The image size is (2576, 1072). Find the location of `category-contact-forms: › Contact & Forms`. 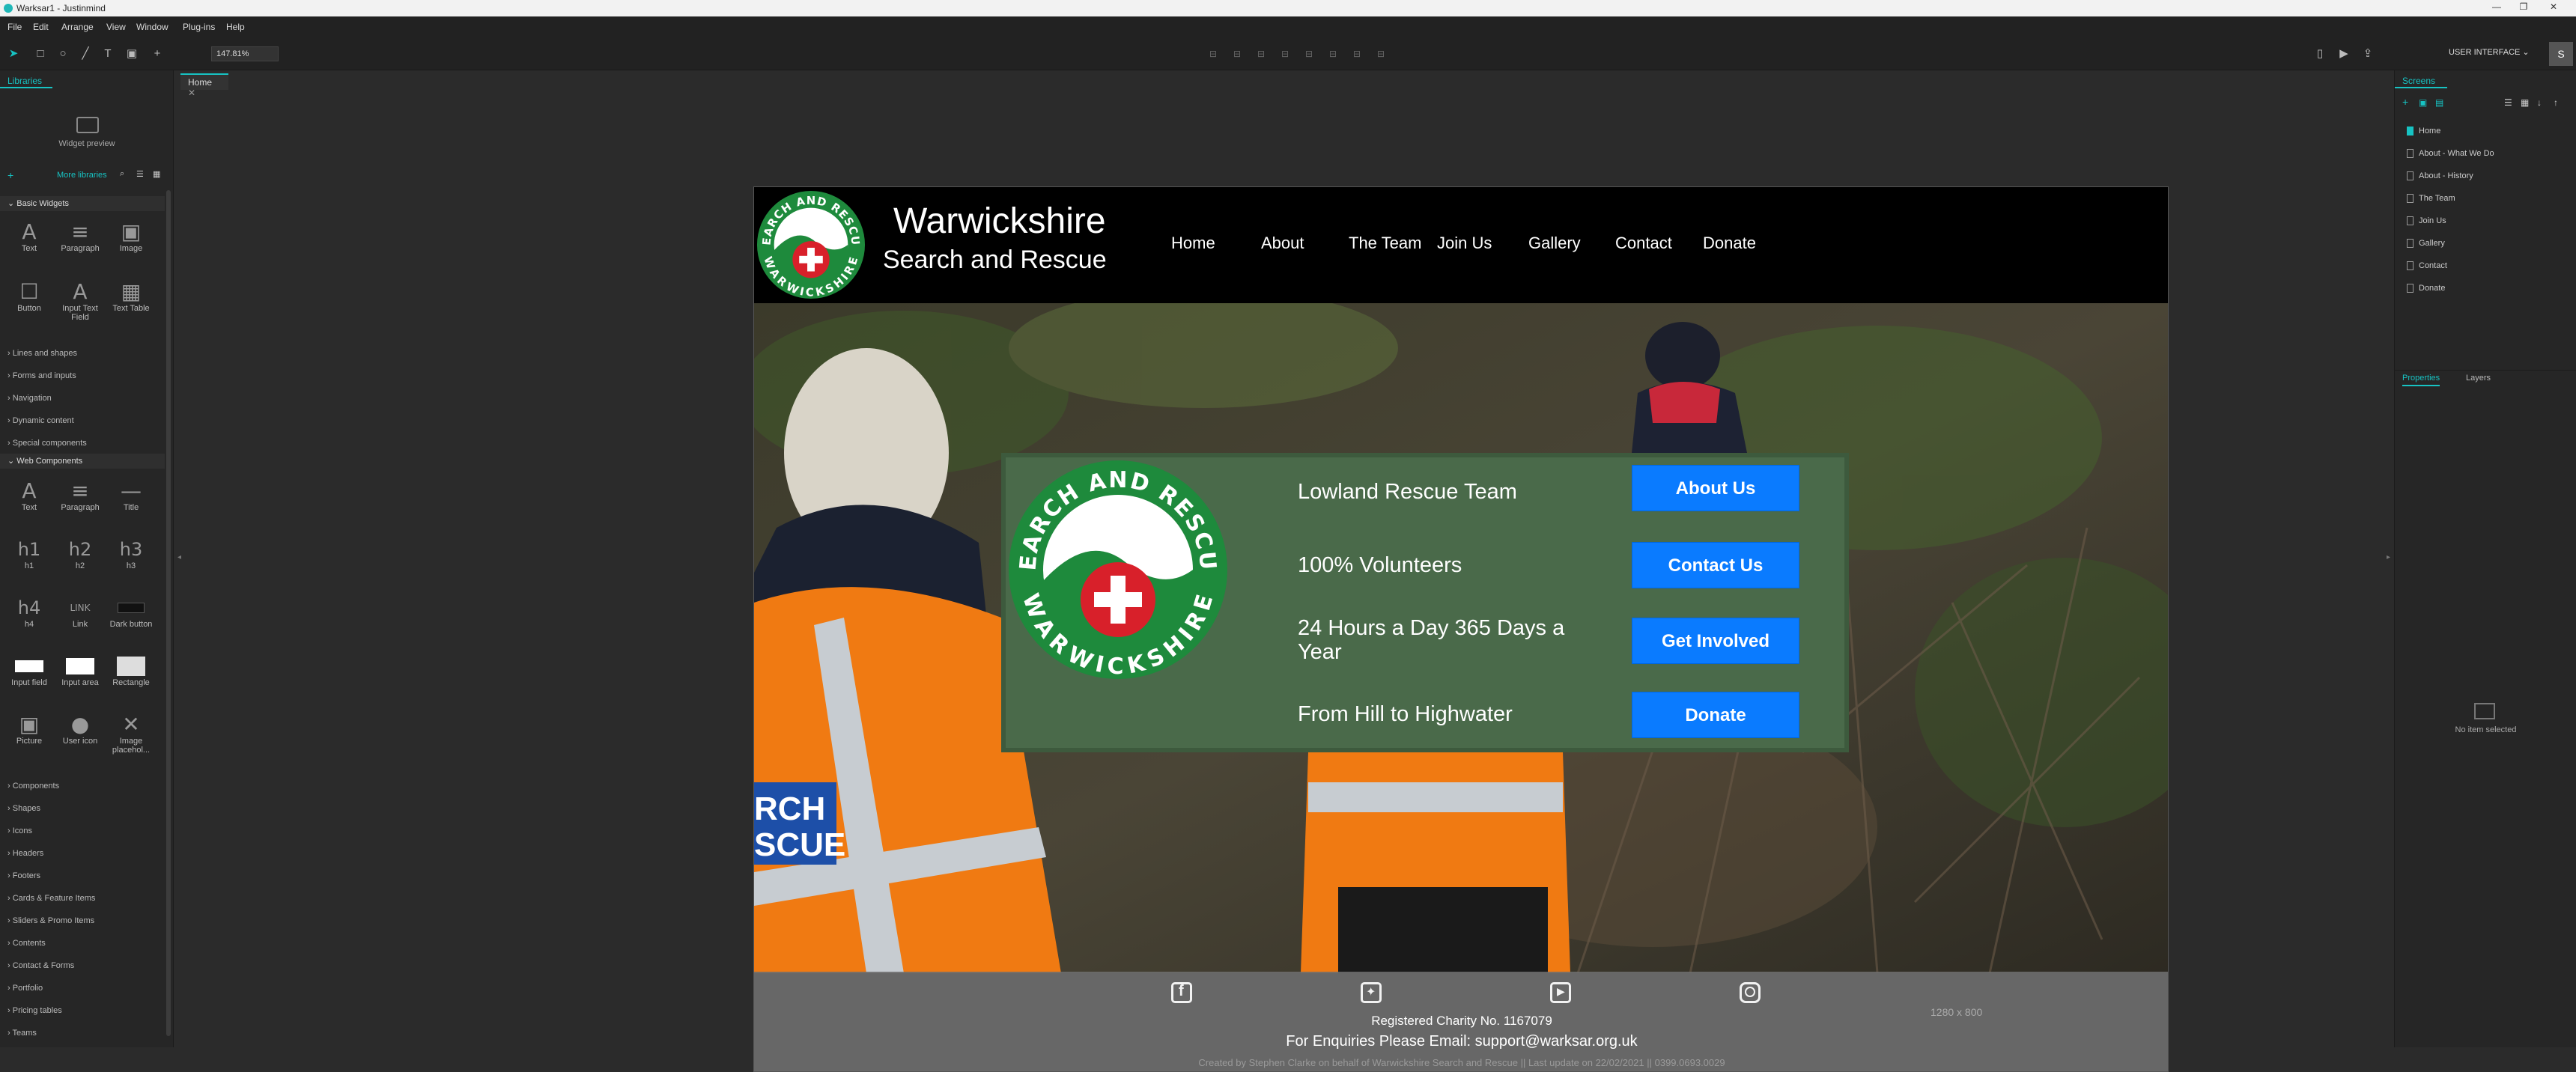

category-contact-forms: › Contact & Forms is located at coordinates (40, 965).